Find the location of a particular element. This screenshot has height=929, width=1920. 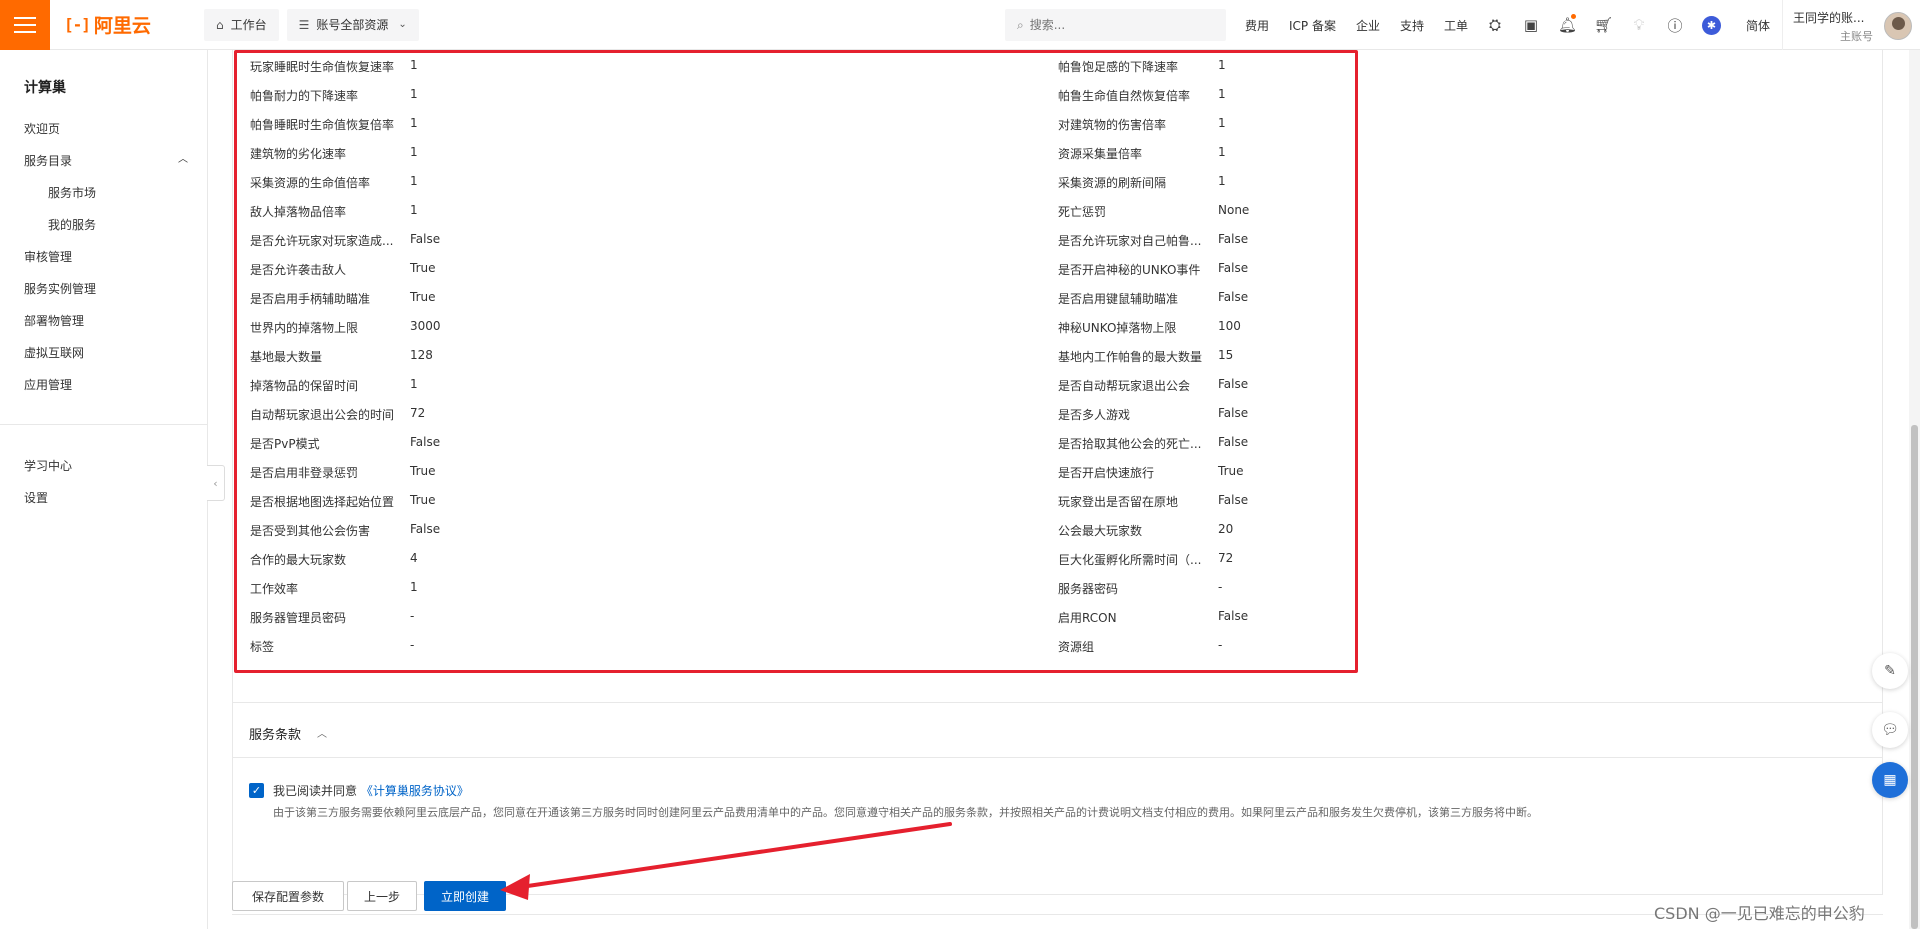

sidebar-item-apps: 应用管理 is located at coordinates (48, 384).